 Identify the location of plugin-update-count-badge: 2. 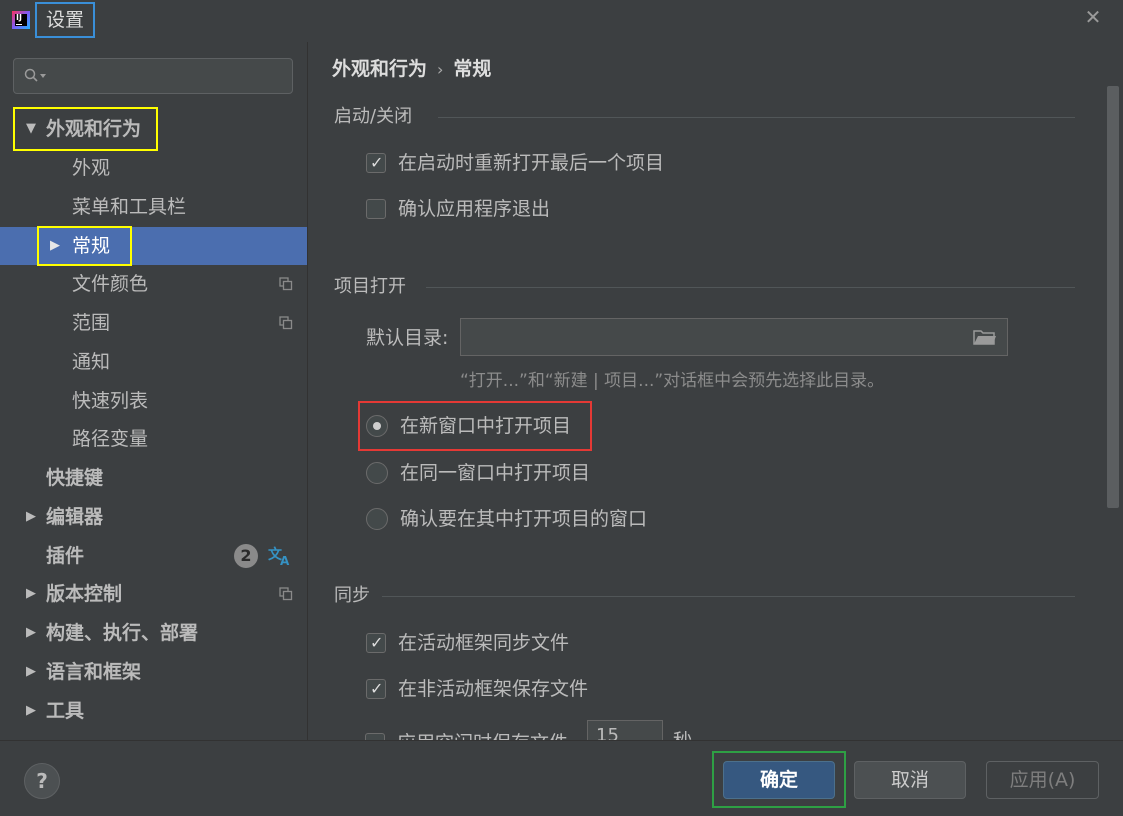
(246, 556).